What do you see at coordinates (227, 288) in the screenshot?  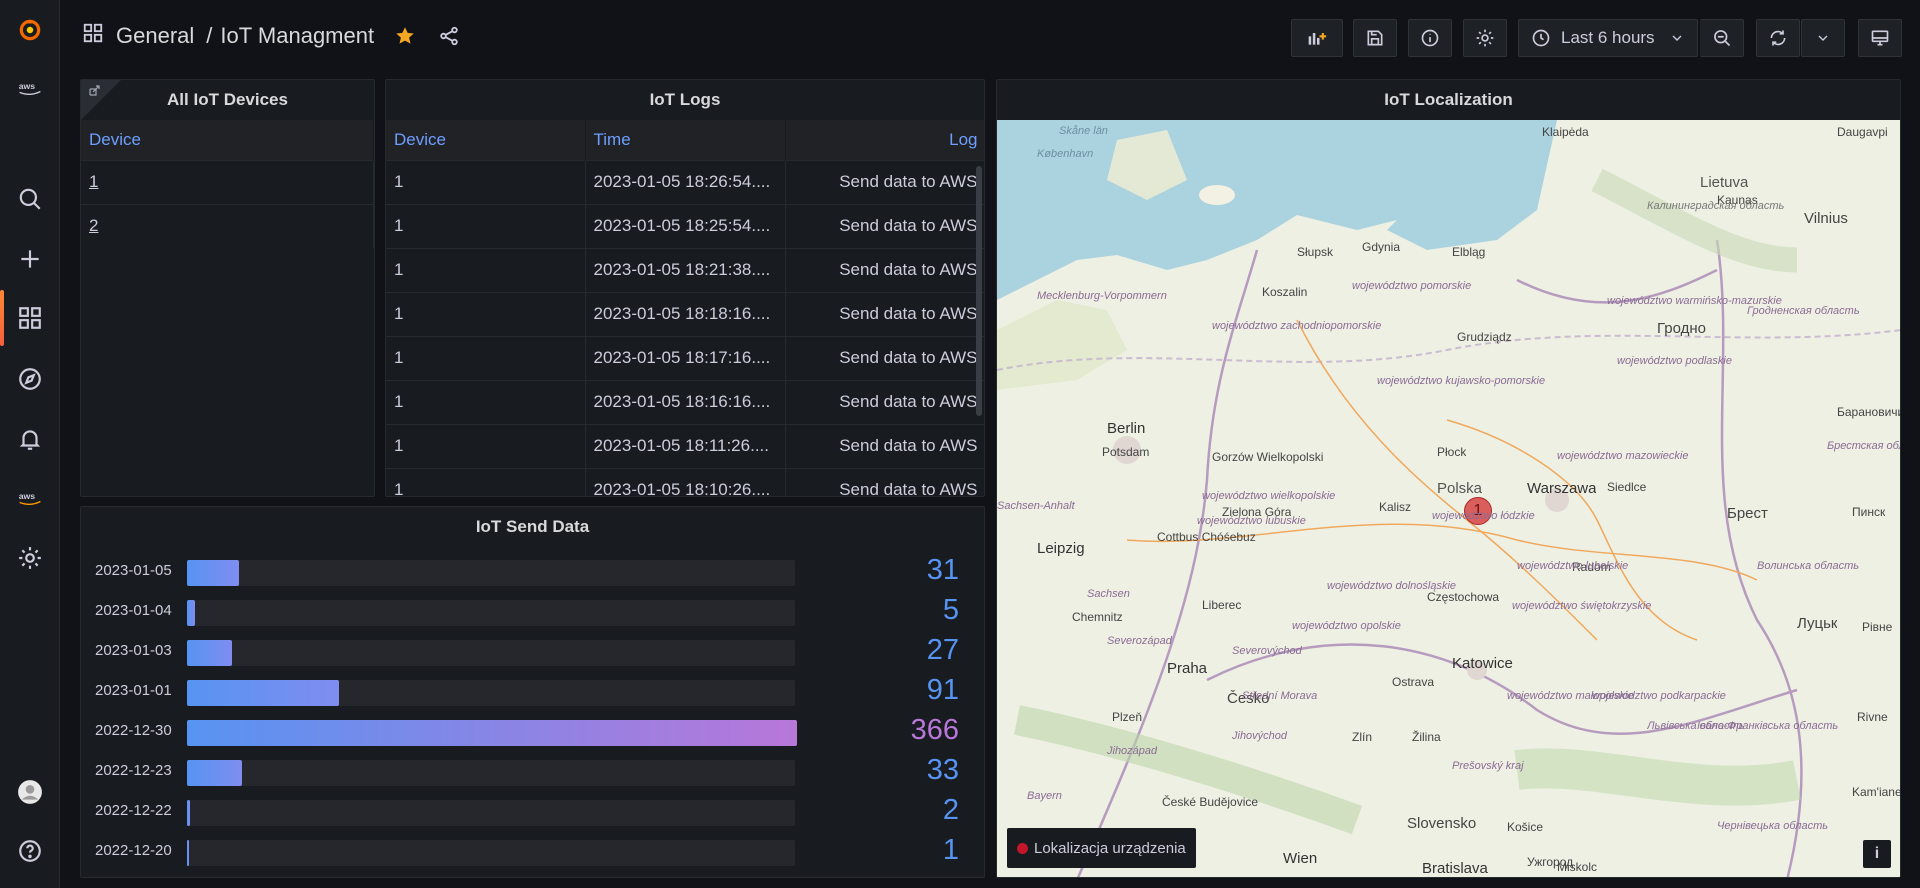 I see `panel-all-iot-devices: All IoT Devices Device 1 2` at bounding box center [227, 288].